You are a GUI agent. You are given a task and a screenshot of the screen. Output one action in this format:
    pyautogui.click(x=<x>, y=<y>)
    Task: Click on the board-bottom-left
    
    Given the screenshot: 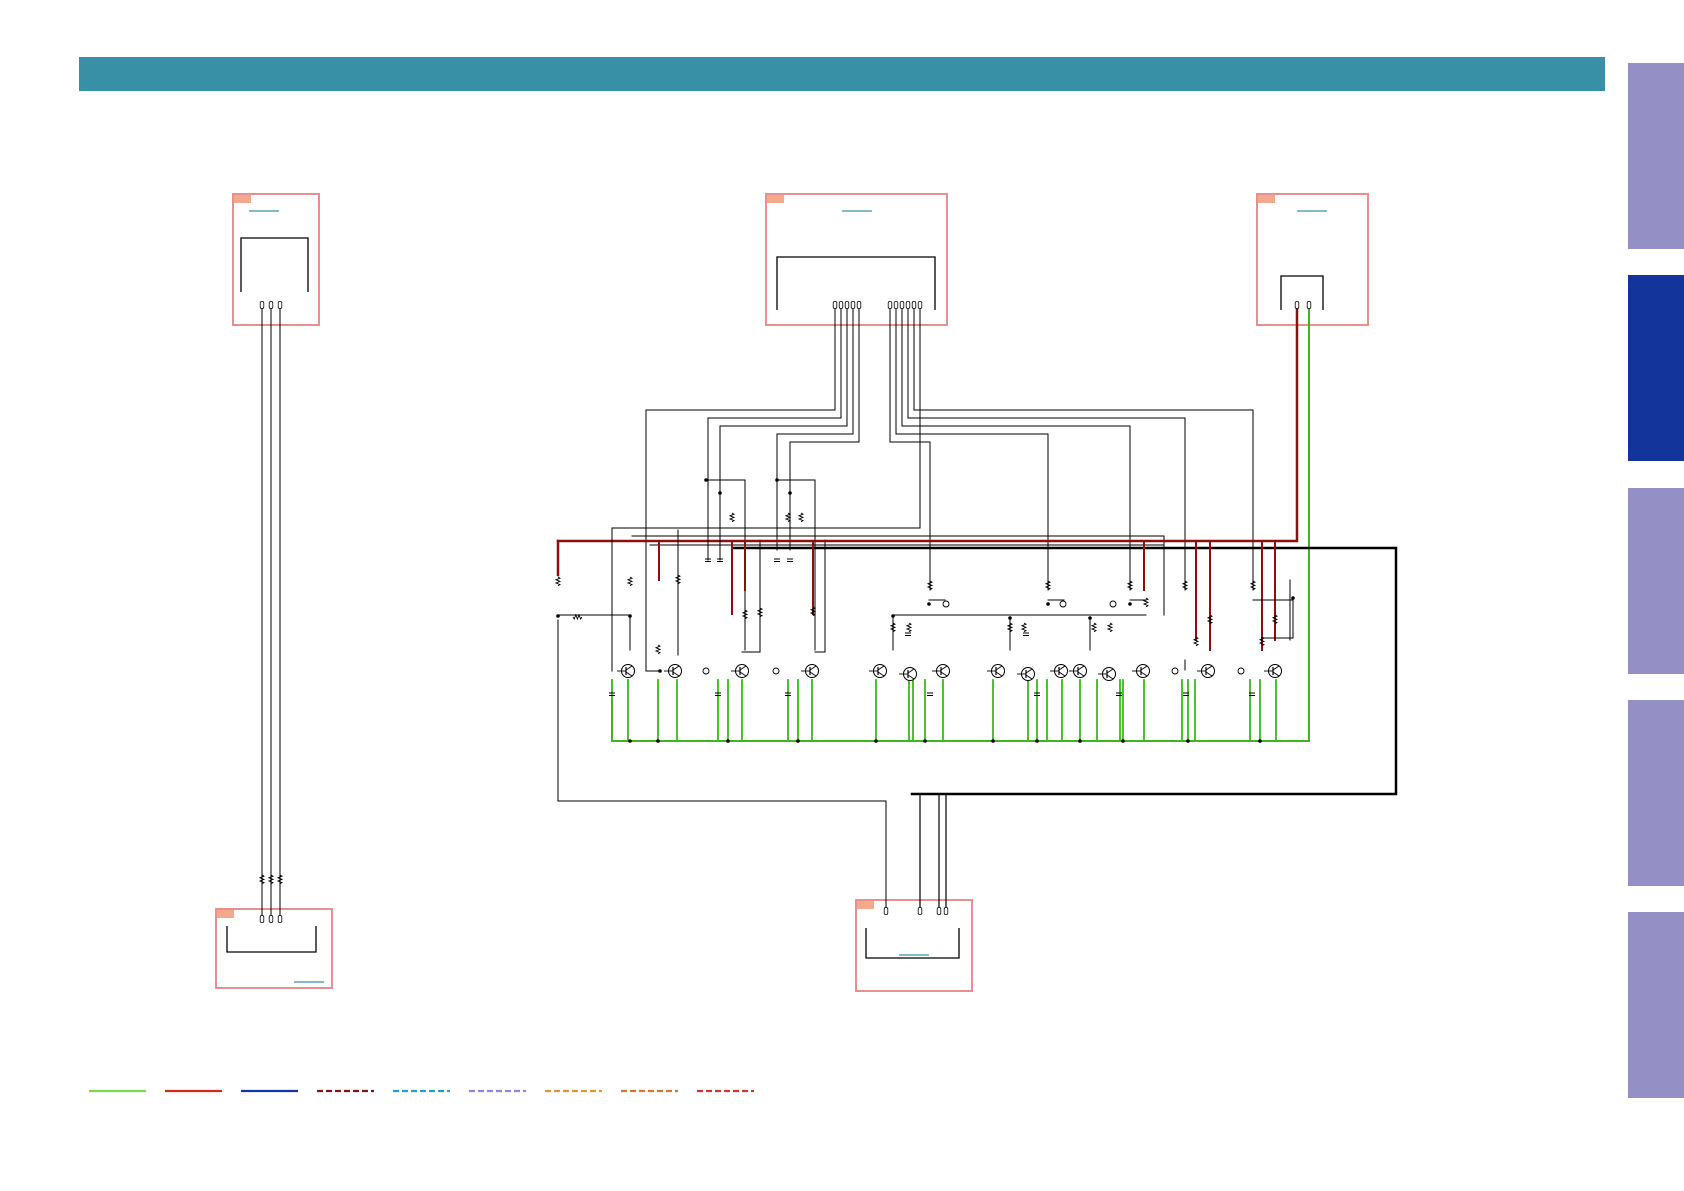 What is the action you would take?
    pyautogui.click(x=274, y=948)
    